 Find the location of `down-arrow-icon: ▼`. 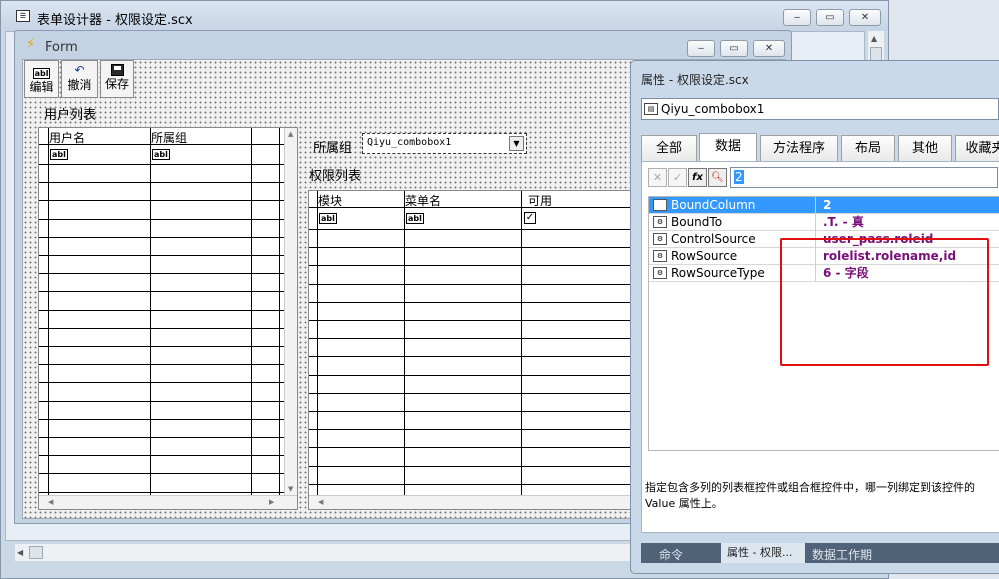

down-arrow-icon: ▼ is located at coordinates (290, 489).